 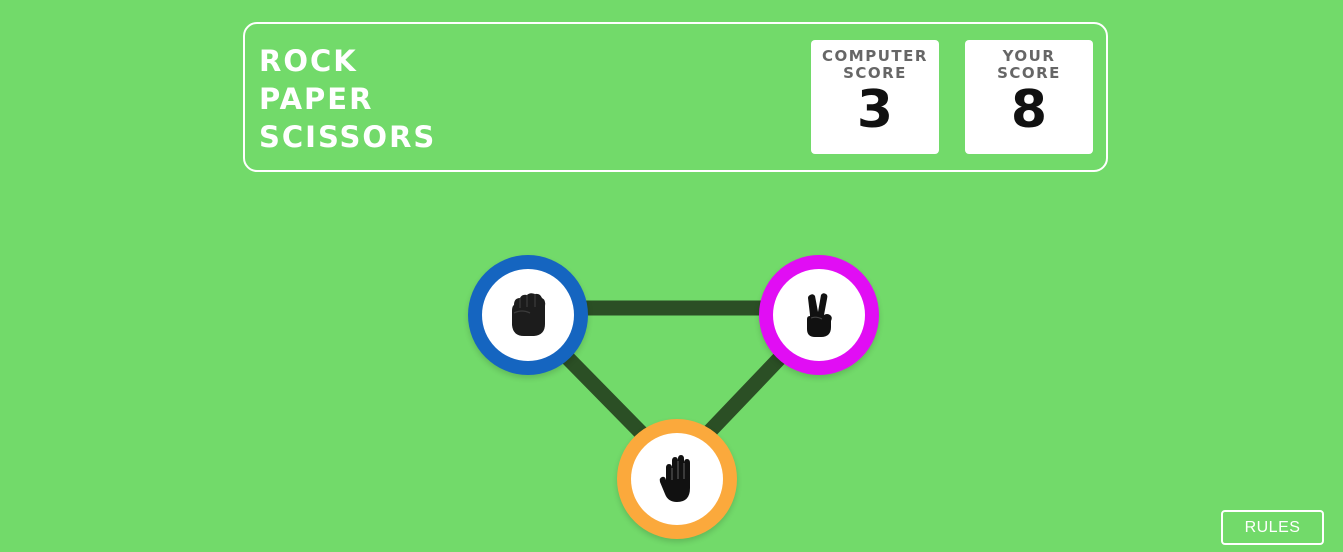 I want to click on paper-choice-inner, so click(x=677, y=479).